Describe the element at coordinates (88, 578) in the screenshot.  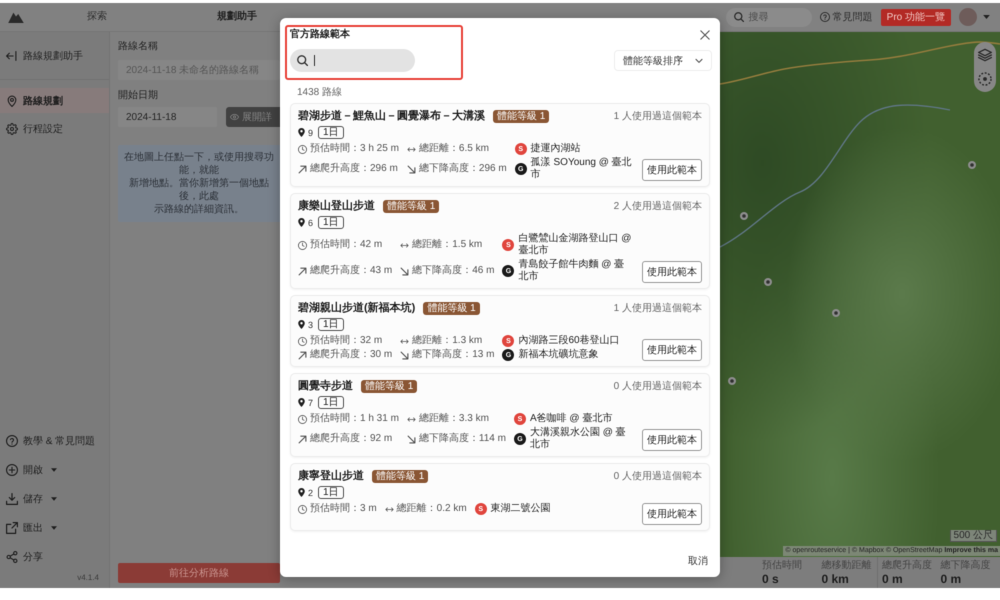
I see `version-label: v4.1.4` at that location.